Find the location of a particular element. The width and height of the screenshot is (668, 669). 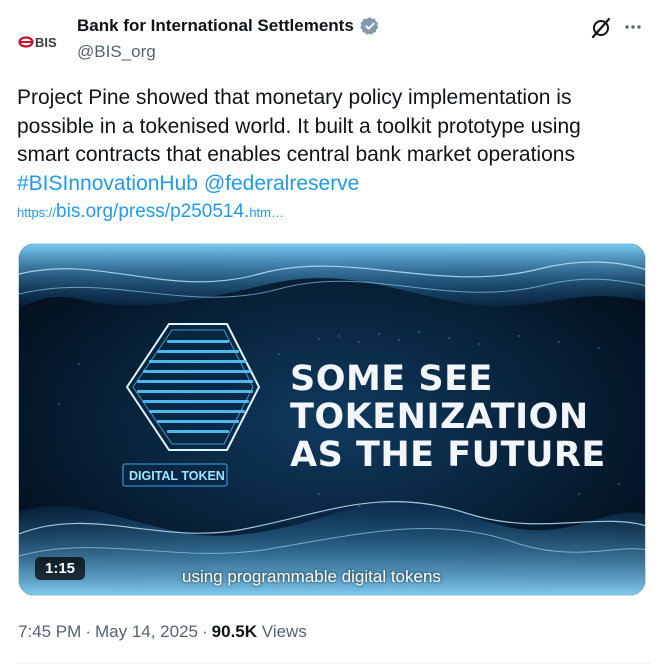

tags-line: #BISInnovationHub @federalreserve is located at coordinates (332, 184).